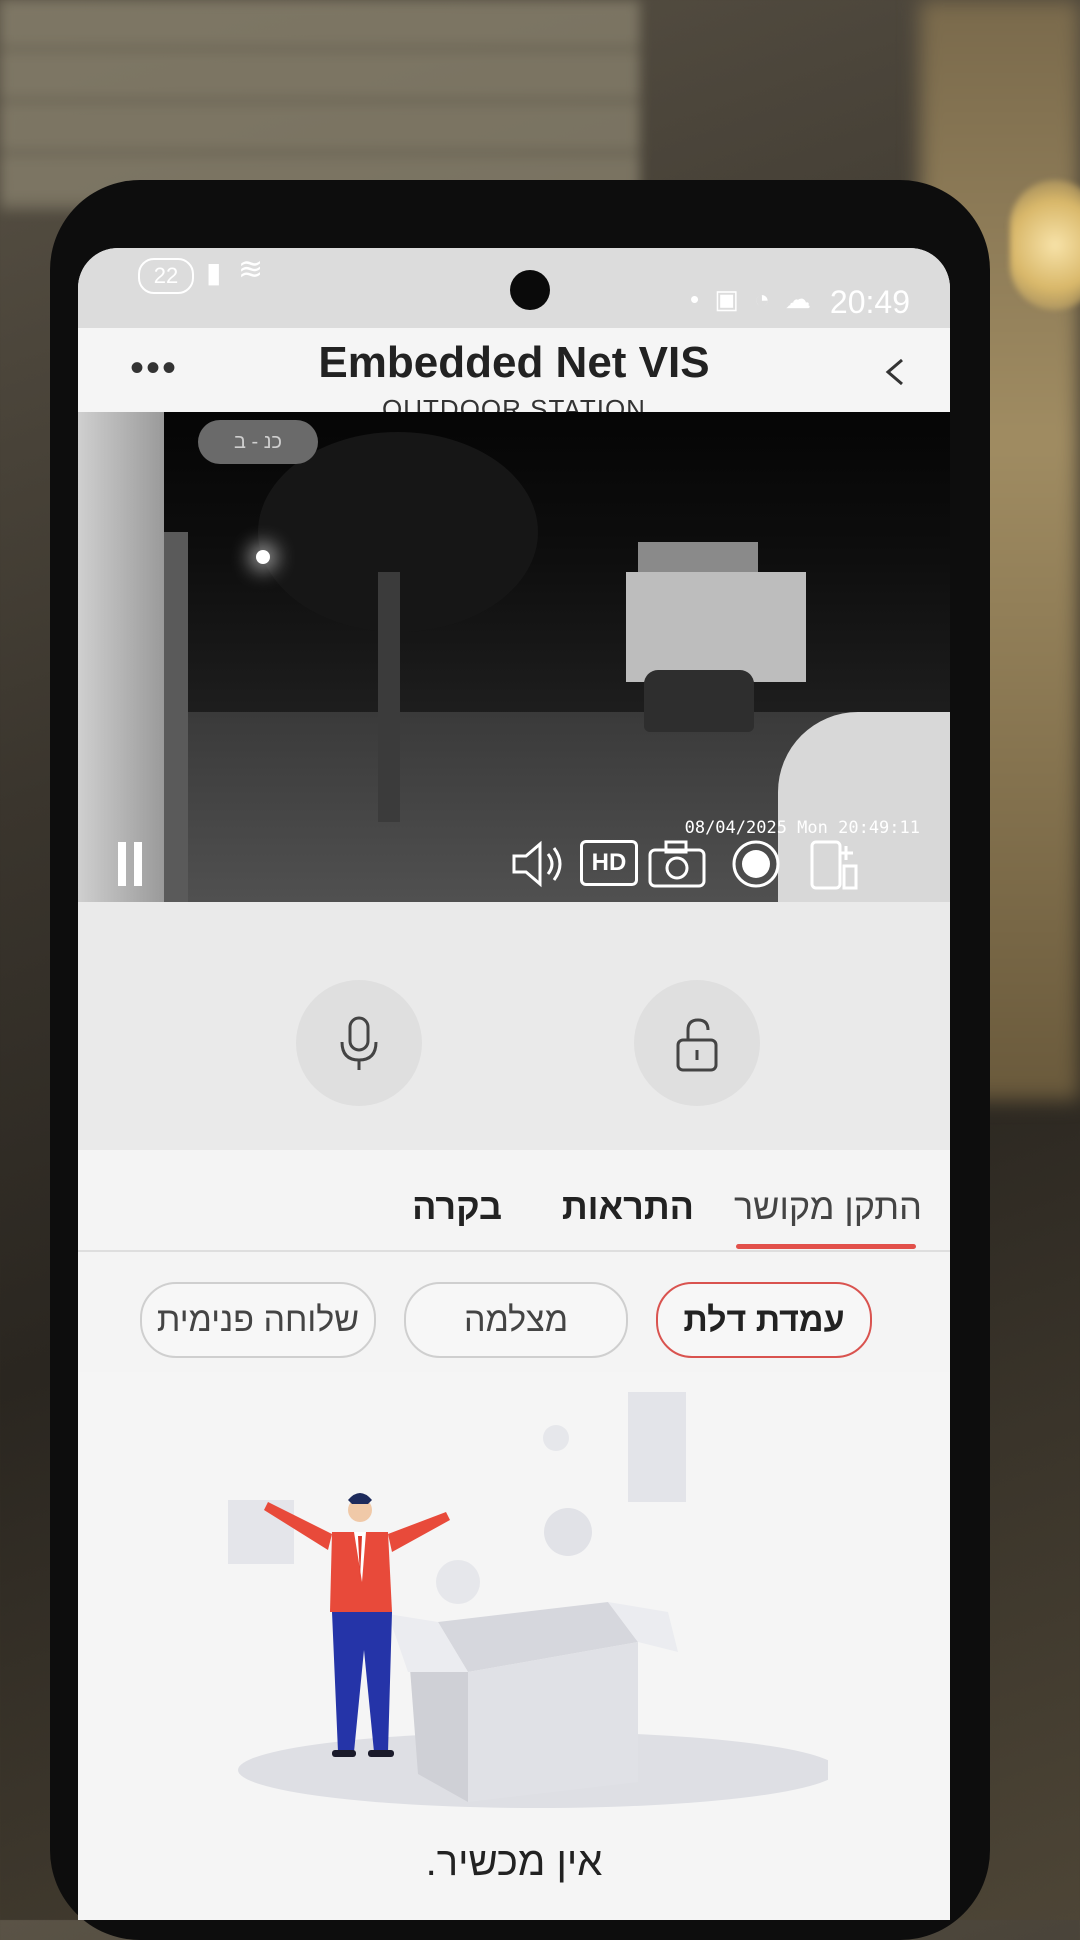 This screenshot has width=1080, height=1940. Describe the element at coordinates (832, 864) in the screenshot. I see `phone-add-icon` at that location.